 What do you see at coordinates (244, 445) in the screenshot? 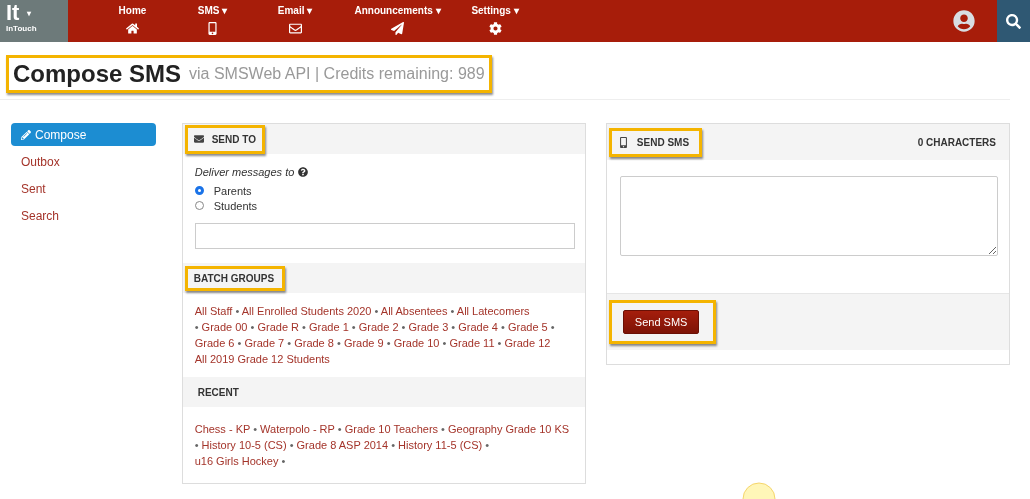
I see `recent-link: History 10-5 (CS)` at bounding box center [244, 445].